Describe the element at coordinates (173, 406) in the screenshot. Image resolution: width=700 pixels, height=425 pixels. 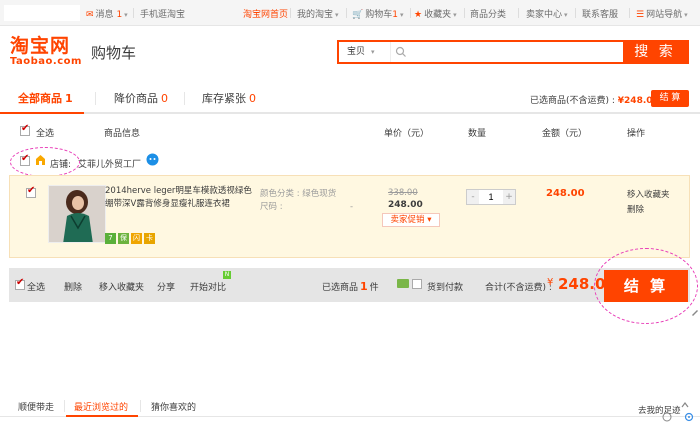
I see `tab-guess-you-like: 猜你喜欢的` at that location.